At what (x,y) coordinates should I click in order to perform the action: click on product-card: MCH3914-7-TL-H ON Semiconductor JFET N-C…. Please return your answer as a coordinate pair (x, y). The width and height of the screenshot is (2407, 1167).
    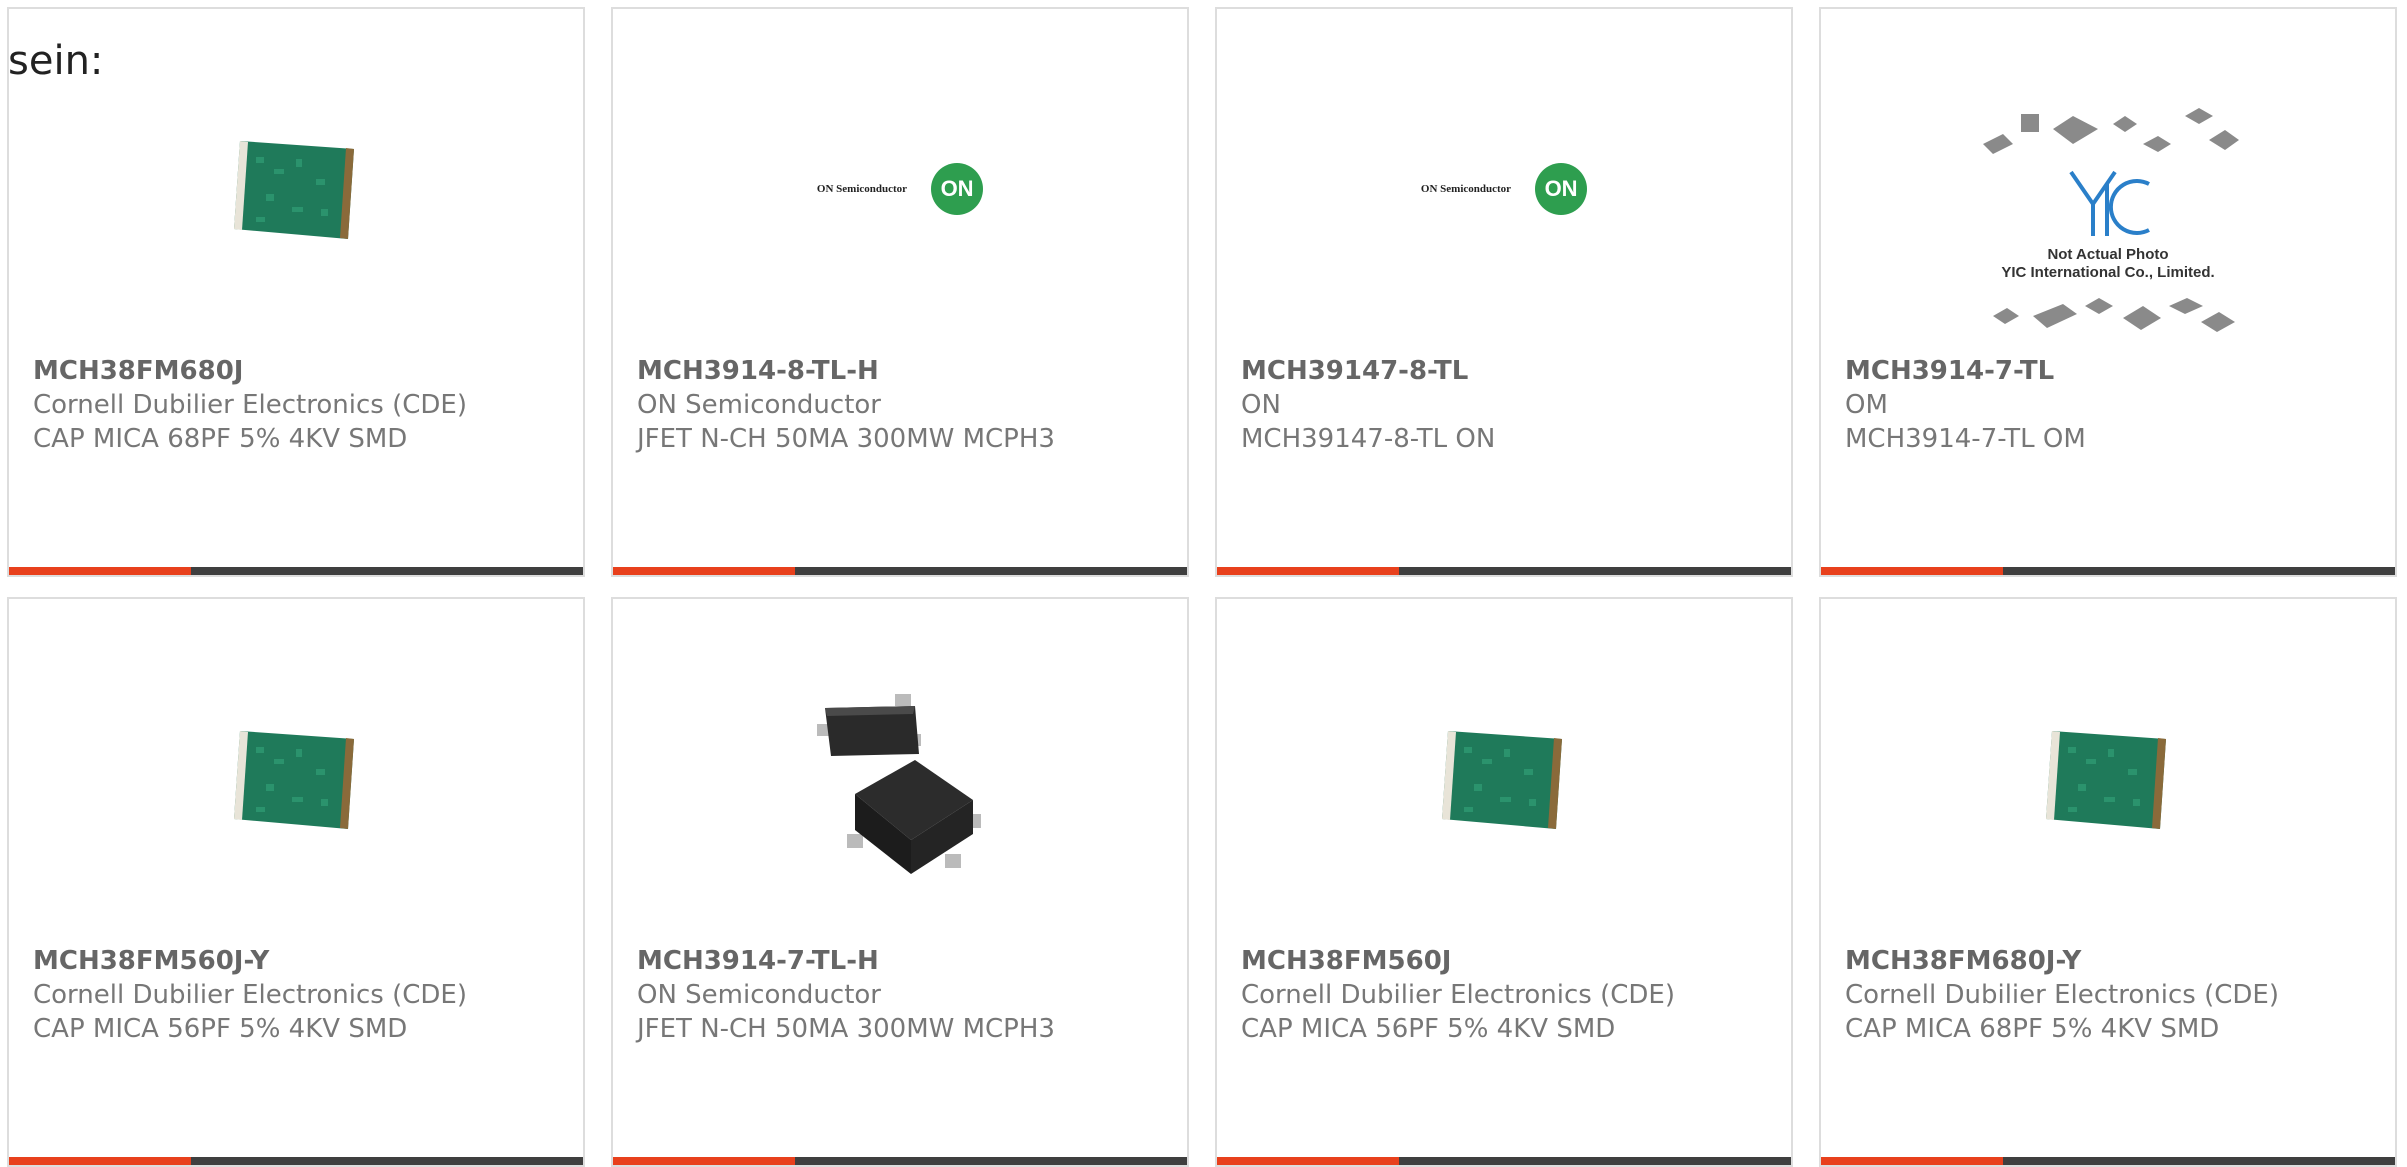
    Looking at the image, I should click on (900, 882).